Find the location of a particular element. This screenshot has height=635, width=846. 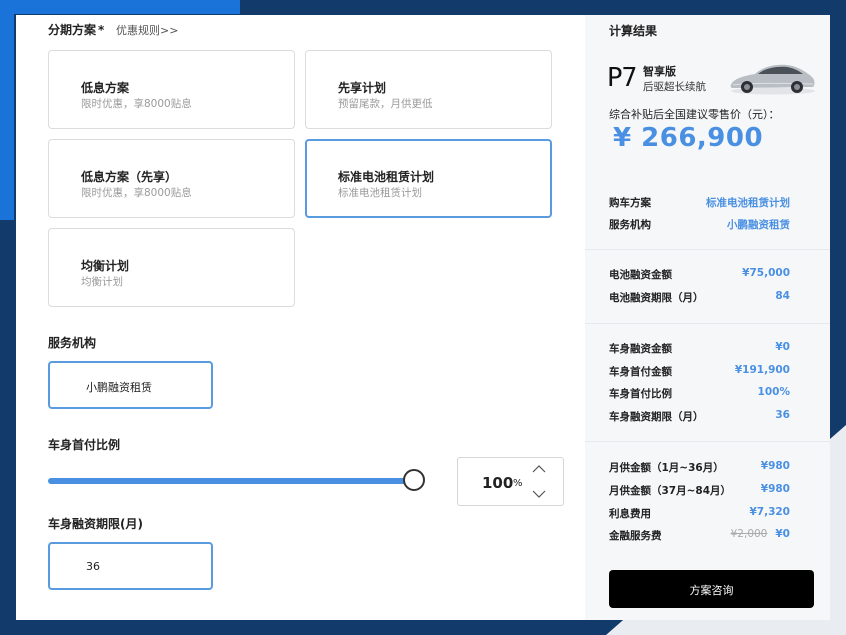

plan-desc: 均衡计划 is located at coordinates (102, 282).